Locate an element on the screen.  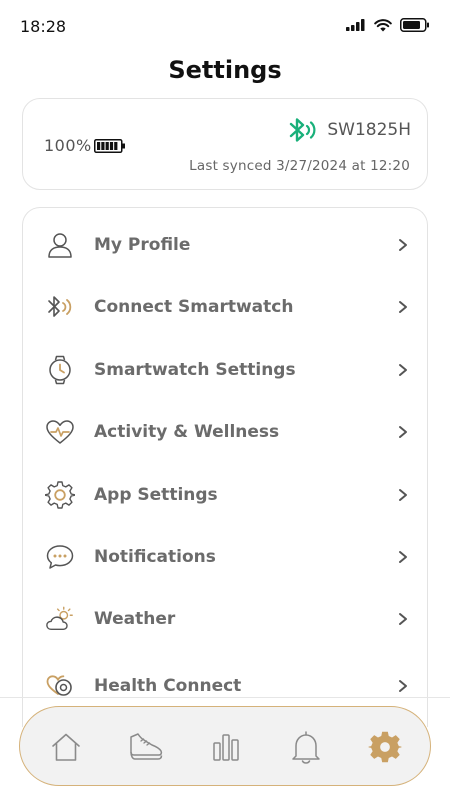
menu-item-weather: Weather is located at coordinates (225, 619).